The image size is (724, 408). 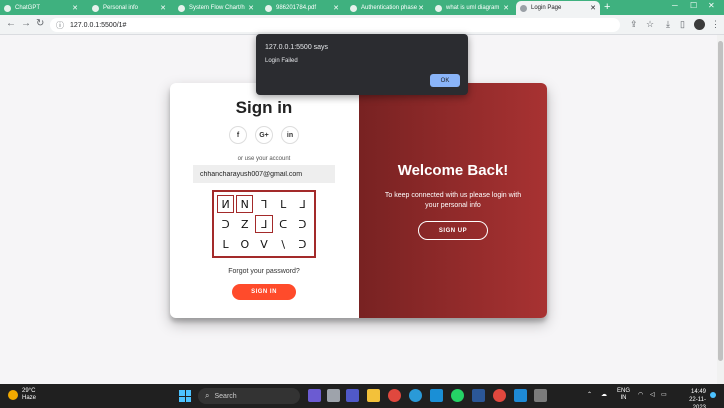 I want to click on tab-label: ChatGPT, so click(x=28, y=8).